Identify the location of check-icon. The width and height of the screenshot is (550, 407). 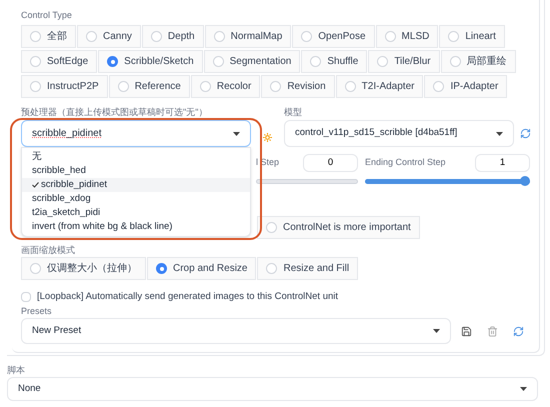
(35, 185).